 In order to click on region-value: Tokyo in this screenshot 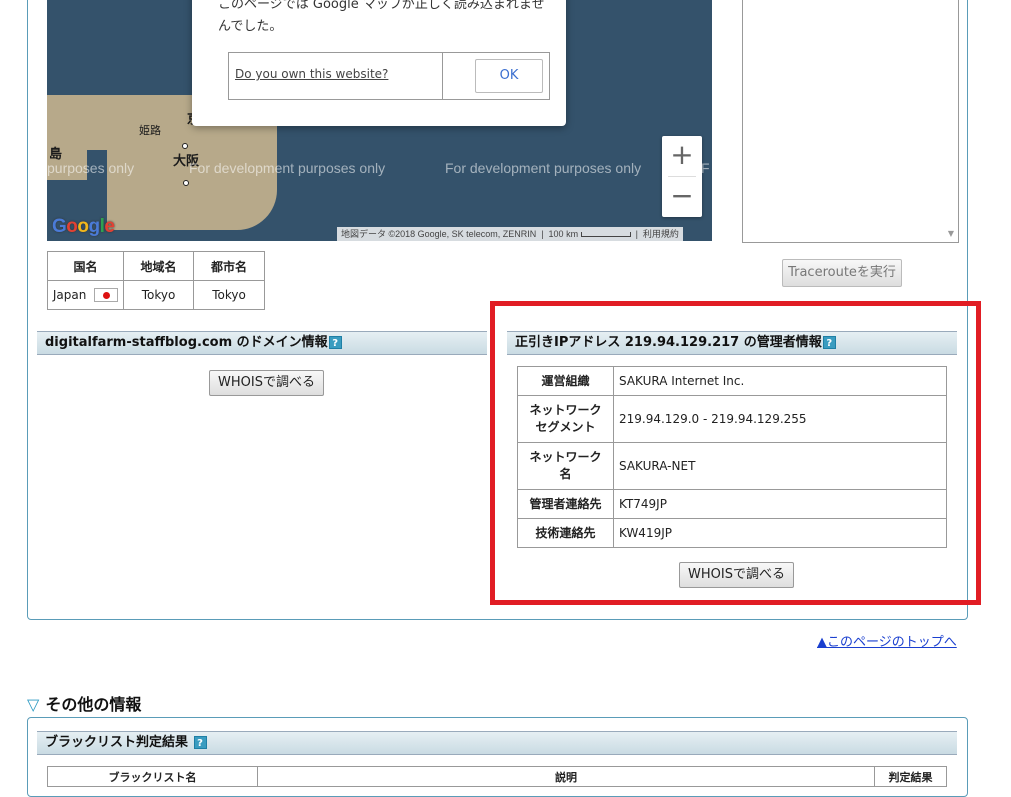, I will do `click(158, 295)`.